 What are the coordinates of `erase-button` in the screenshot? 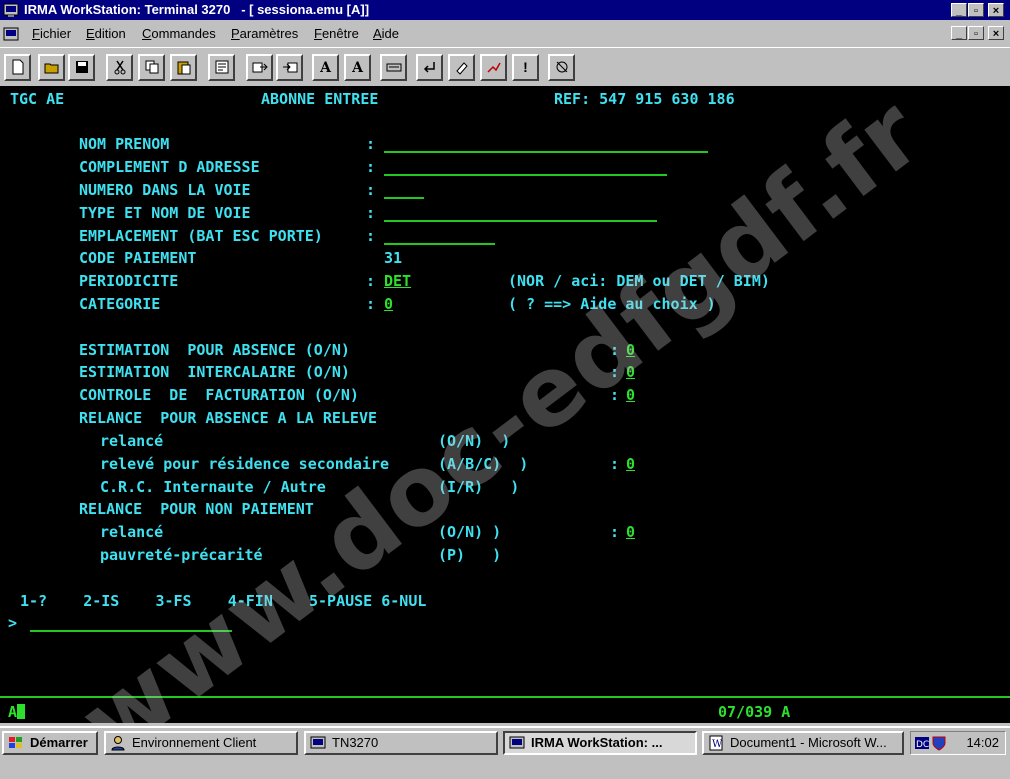 It's located at (461, 67).